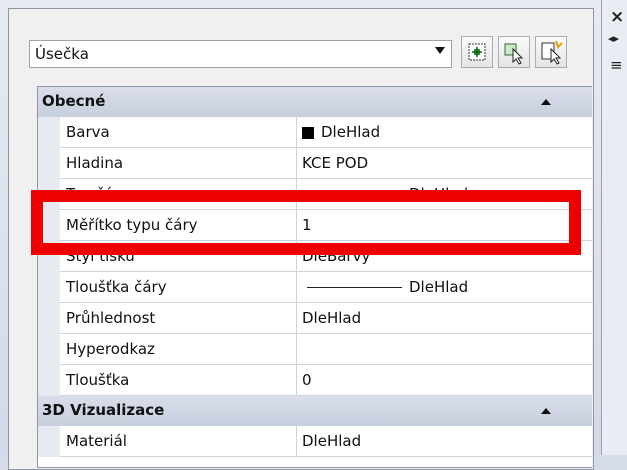 Image resolution: width=627 pixels, height=470 pixels. What do you see at coordinates (614, 227) in the screenshot?
I see `palette-sidebar: × ◂▸ ≡` at bounding box center [614, 227].